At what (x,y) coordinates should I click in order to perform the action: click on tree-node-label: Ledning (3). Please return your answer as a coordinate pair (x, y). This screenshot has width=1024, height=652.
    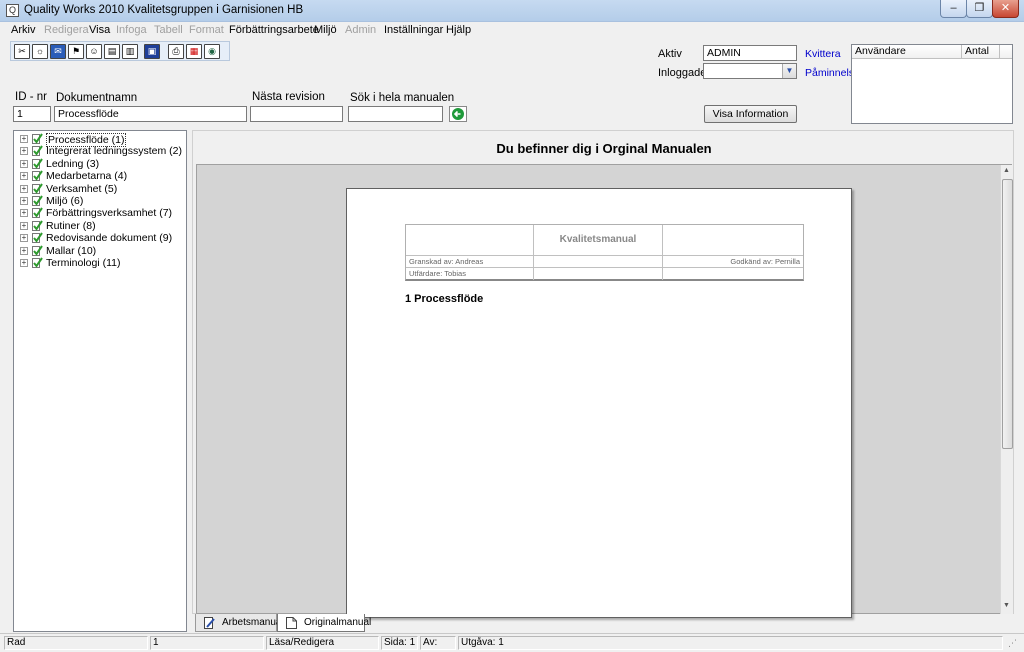
    Looking at the image, I should click on (73, 163).